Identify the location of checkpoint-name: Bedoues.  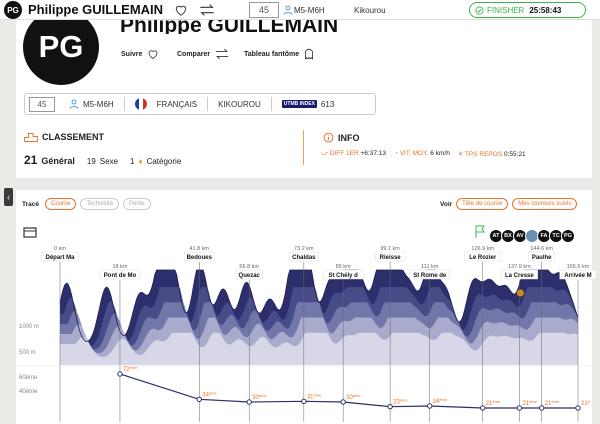
(200, 258).